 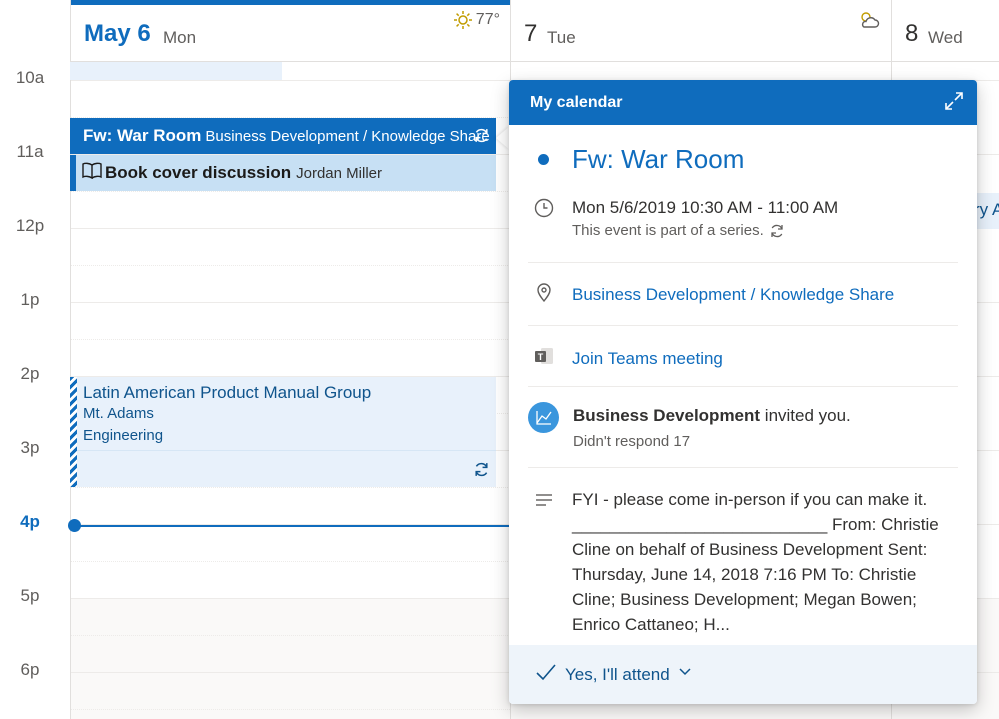 I want to click on weather-forecast: 77°, so click(x=476, y=20).